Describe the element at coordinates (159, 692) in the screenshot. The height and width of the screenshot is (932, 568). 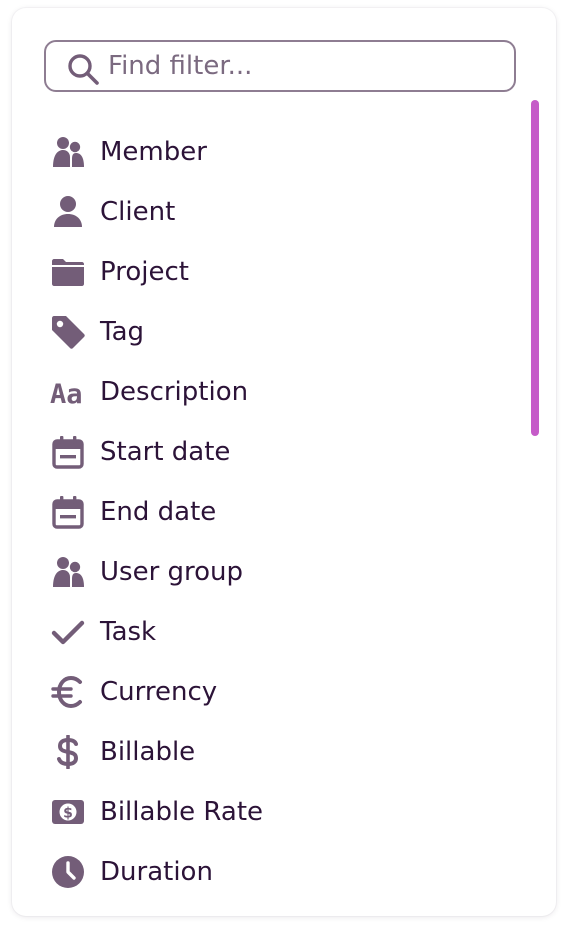
I see `filter-item-label: Currency` at that location.